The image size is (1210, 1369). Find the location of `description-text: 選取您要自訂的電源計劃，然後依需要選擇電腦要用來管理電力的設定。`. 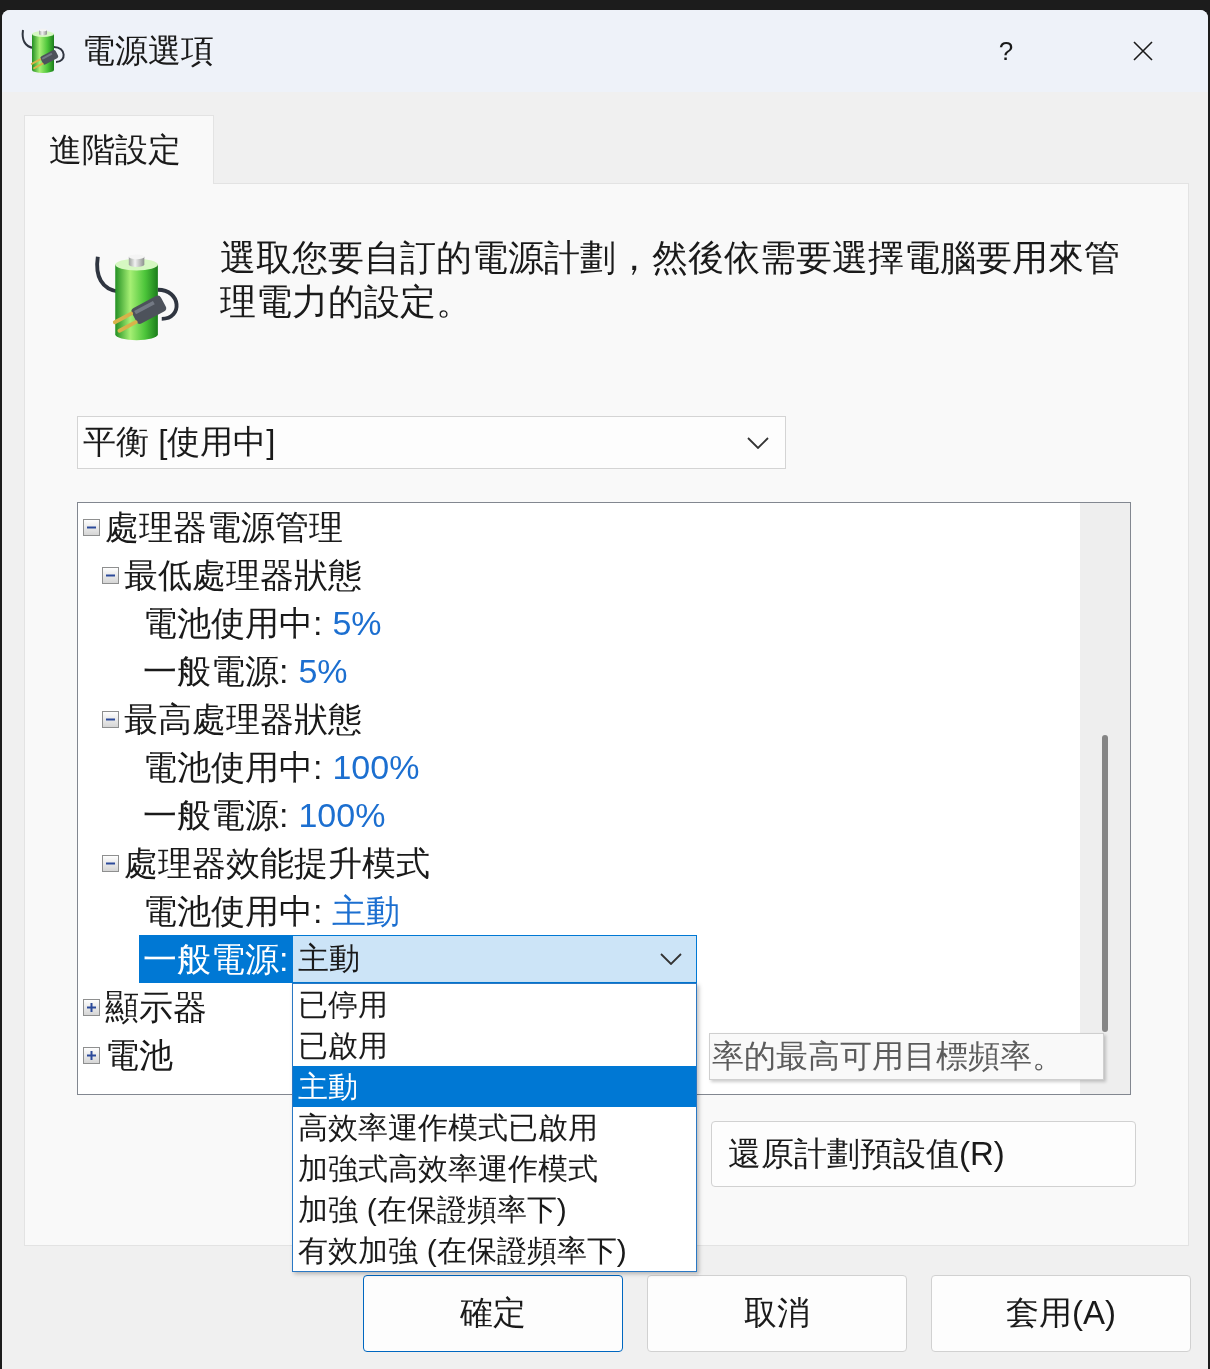

description-text: 選取您要自訂的電源計劃，然後依需要選擇電腦要用來管理電力的設定。 is located at coordinates (670, 280).